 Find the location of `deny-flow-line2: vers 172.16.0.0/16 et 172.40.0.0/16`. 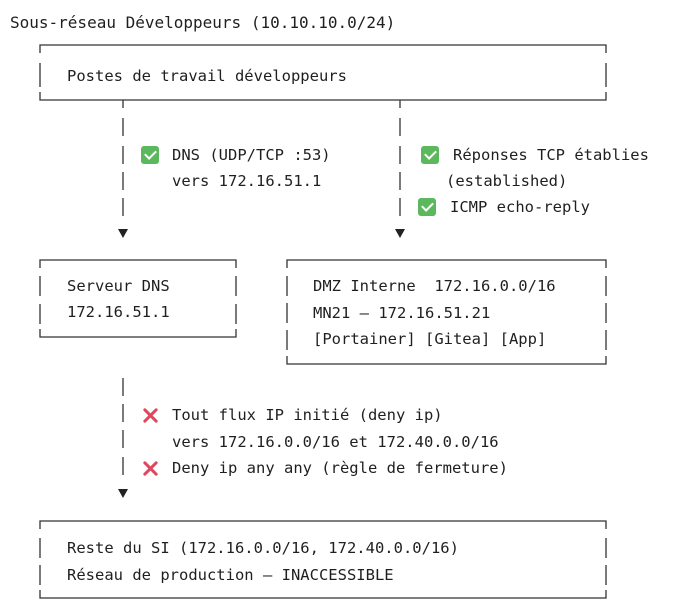

deny-flow-line2: vers 172.16.0.0/16 et 172.40.0.0/16 is located at coordinates (335, 442).